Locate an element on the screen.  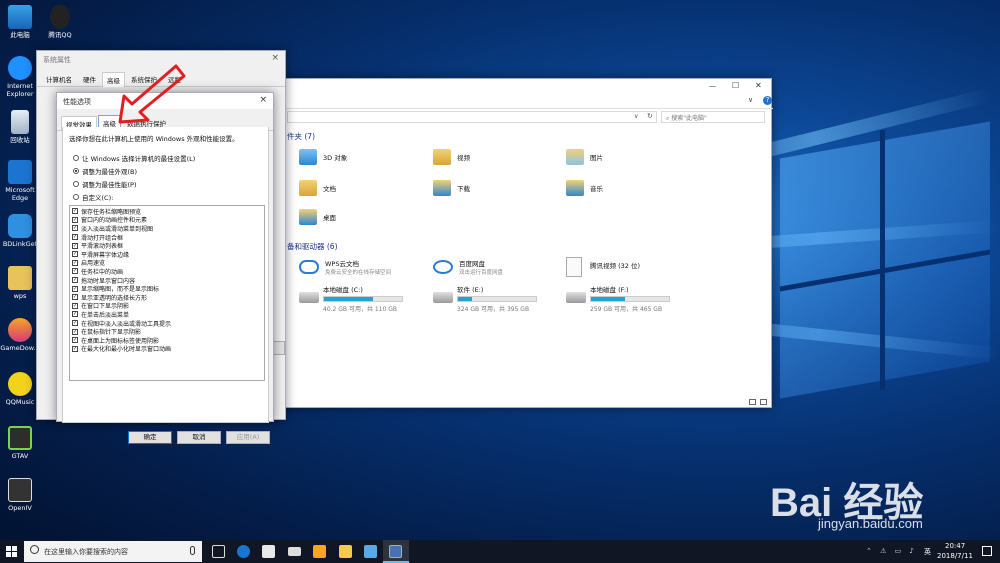
drive-item-c: 本地磁盘 (C:) 40.2 GB 可用，共 110 GB is located at coordinates (351, 298).